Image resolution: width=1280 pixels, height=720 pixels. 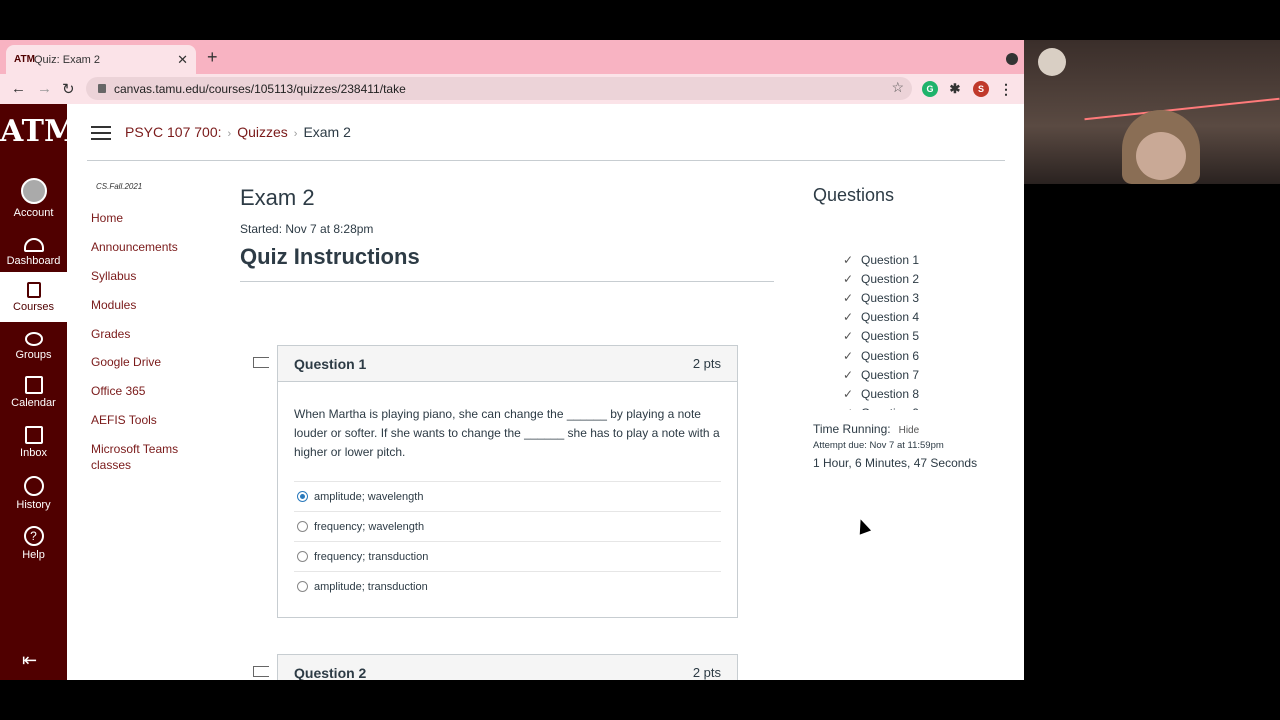 I want to click on global-nav-groups: Groups, so click(x=33, y=346).